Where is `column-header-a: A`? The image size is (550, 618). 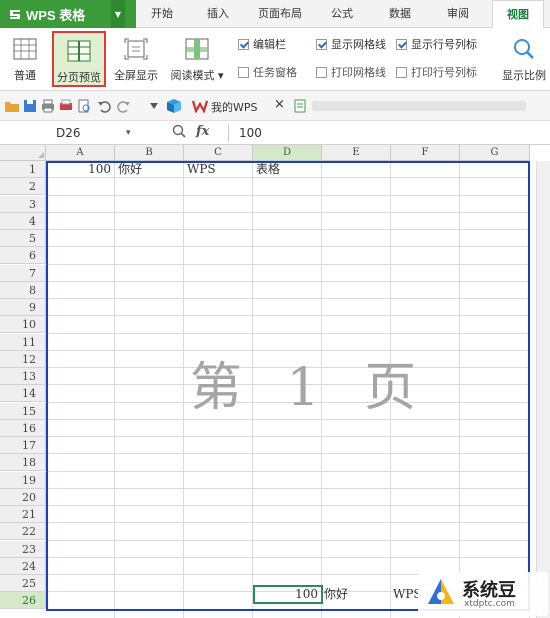 column-header-a: A is located at coordinates (80, 153).